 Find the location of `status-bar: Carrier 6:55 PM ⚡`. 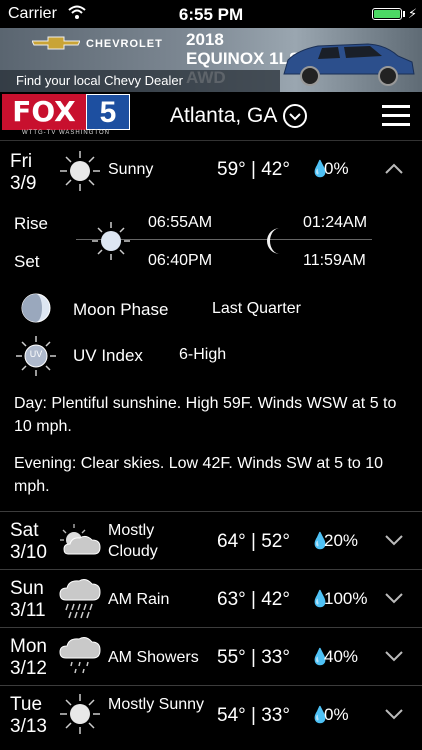

status-bar: Carrier 6:55 PM ⚡ is located at coordinates (211, 14).